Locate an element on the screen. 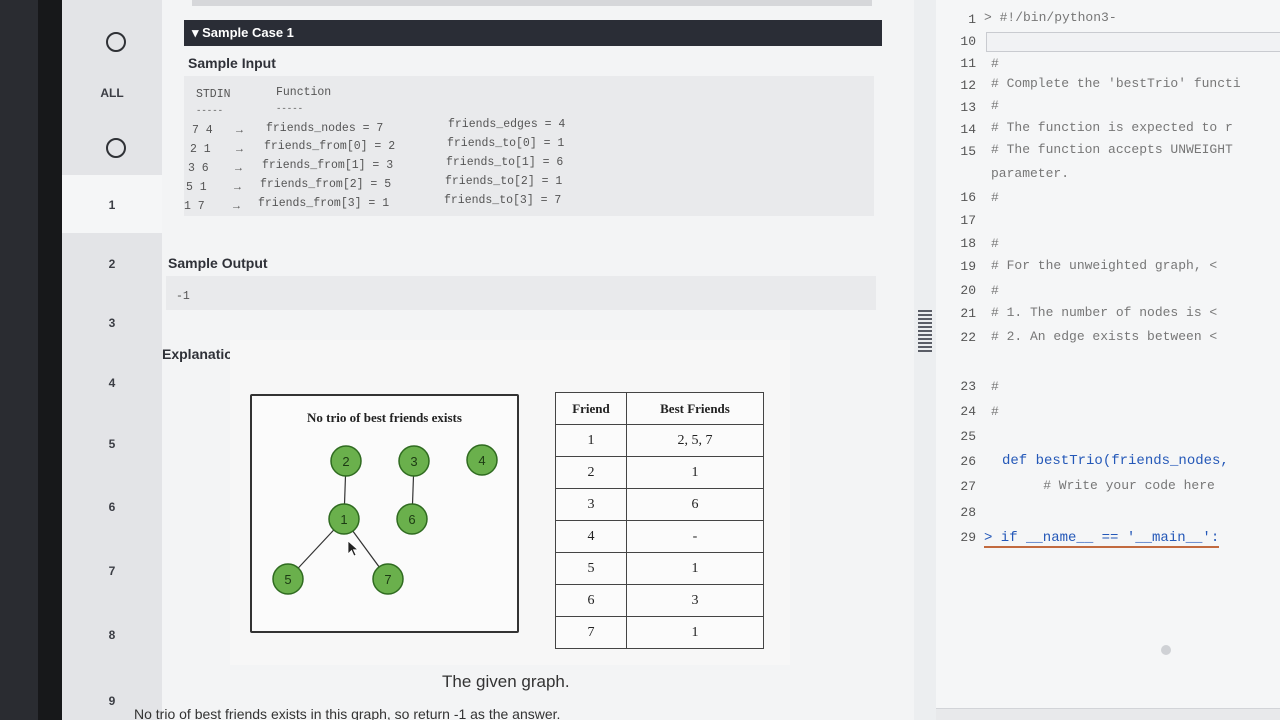 The width and height of the screenshot is (1280, 720). stdin-row-4: 5 1 is located at coordinates (196, 187).